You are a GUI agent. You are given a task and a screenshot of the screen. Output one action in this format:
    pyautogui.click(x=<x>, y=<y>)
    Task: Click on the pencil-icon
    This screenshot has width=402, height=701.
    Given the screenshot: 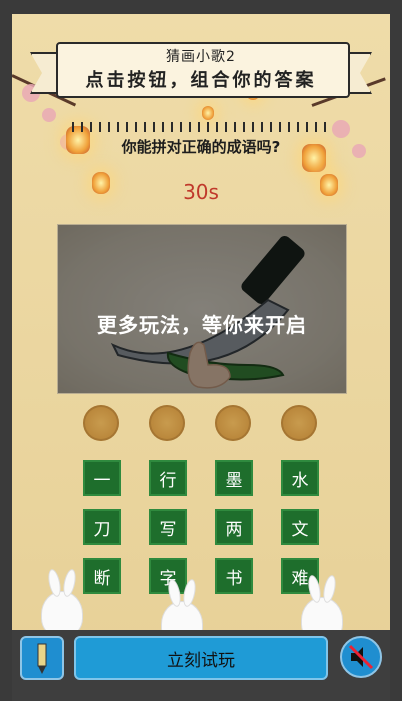 What is the action you would take?
    pyautogui.click(x=42, y=658)
    